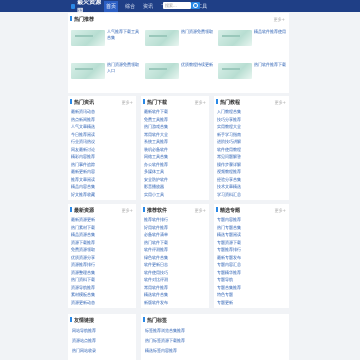 This screenshot has width=360, height=360. Describe the element at coordinates (229, 235) in the screenshot. I see `list-item-title: 精选专题阅读` at that location.